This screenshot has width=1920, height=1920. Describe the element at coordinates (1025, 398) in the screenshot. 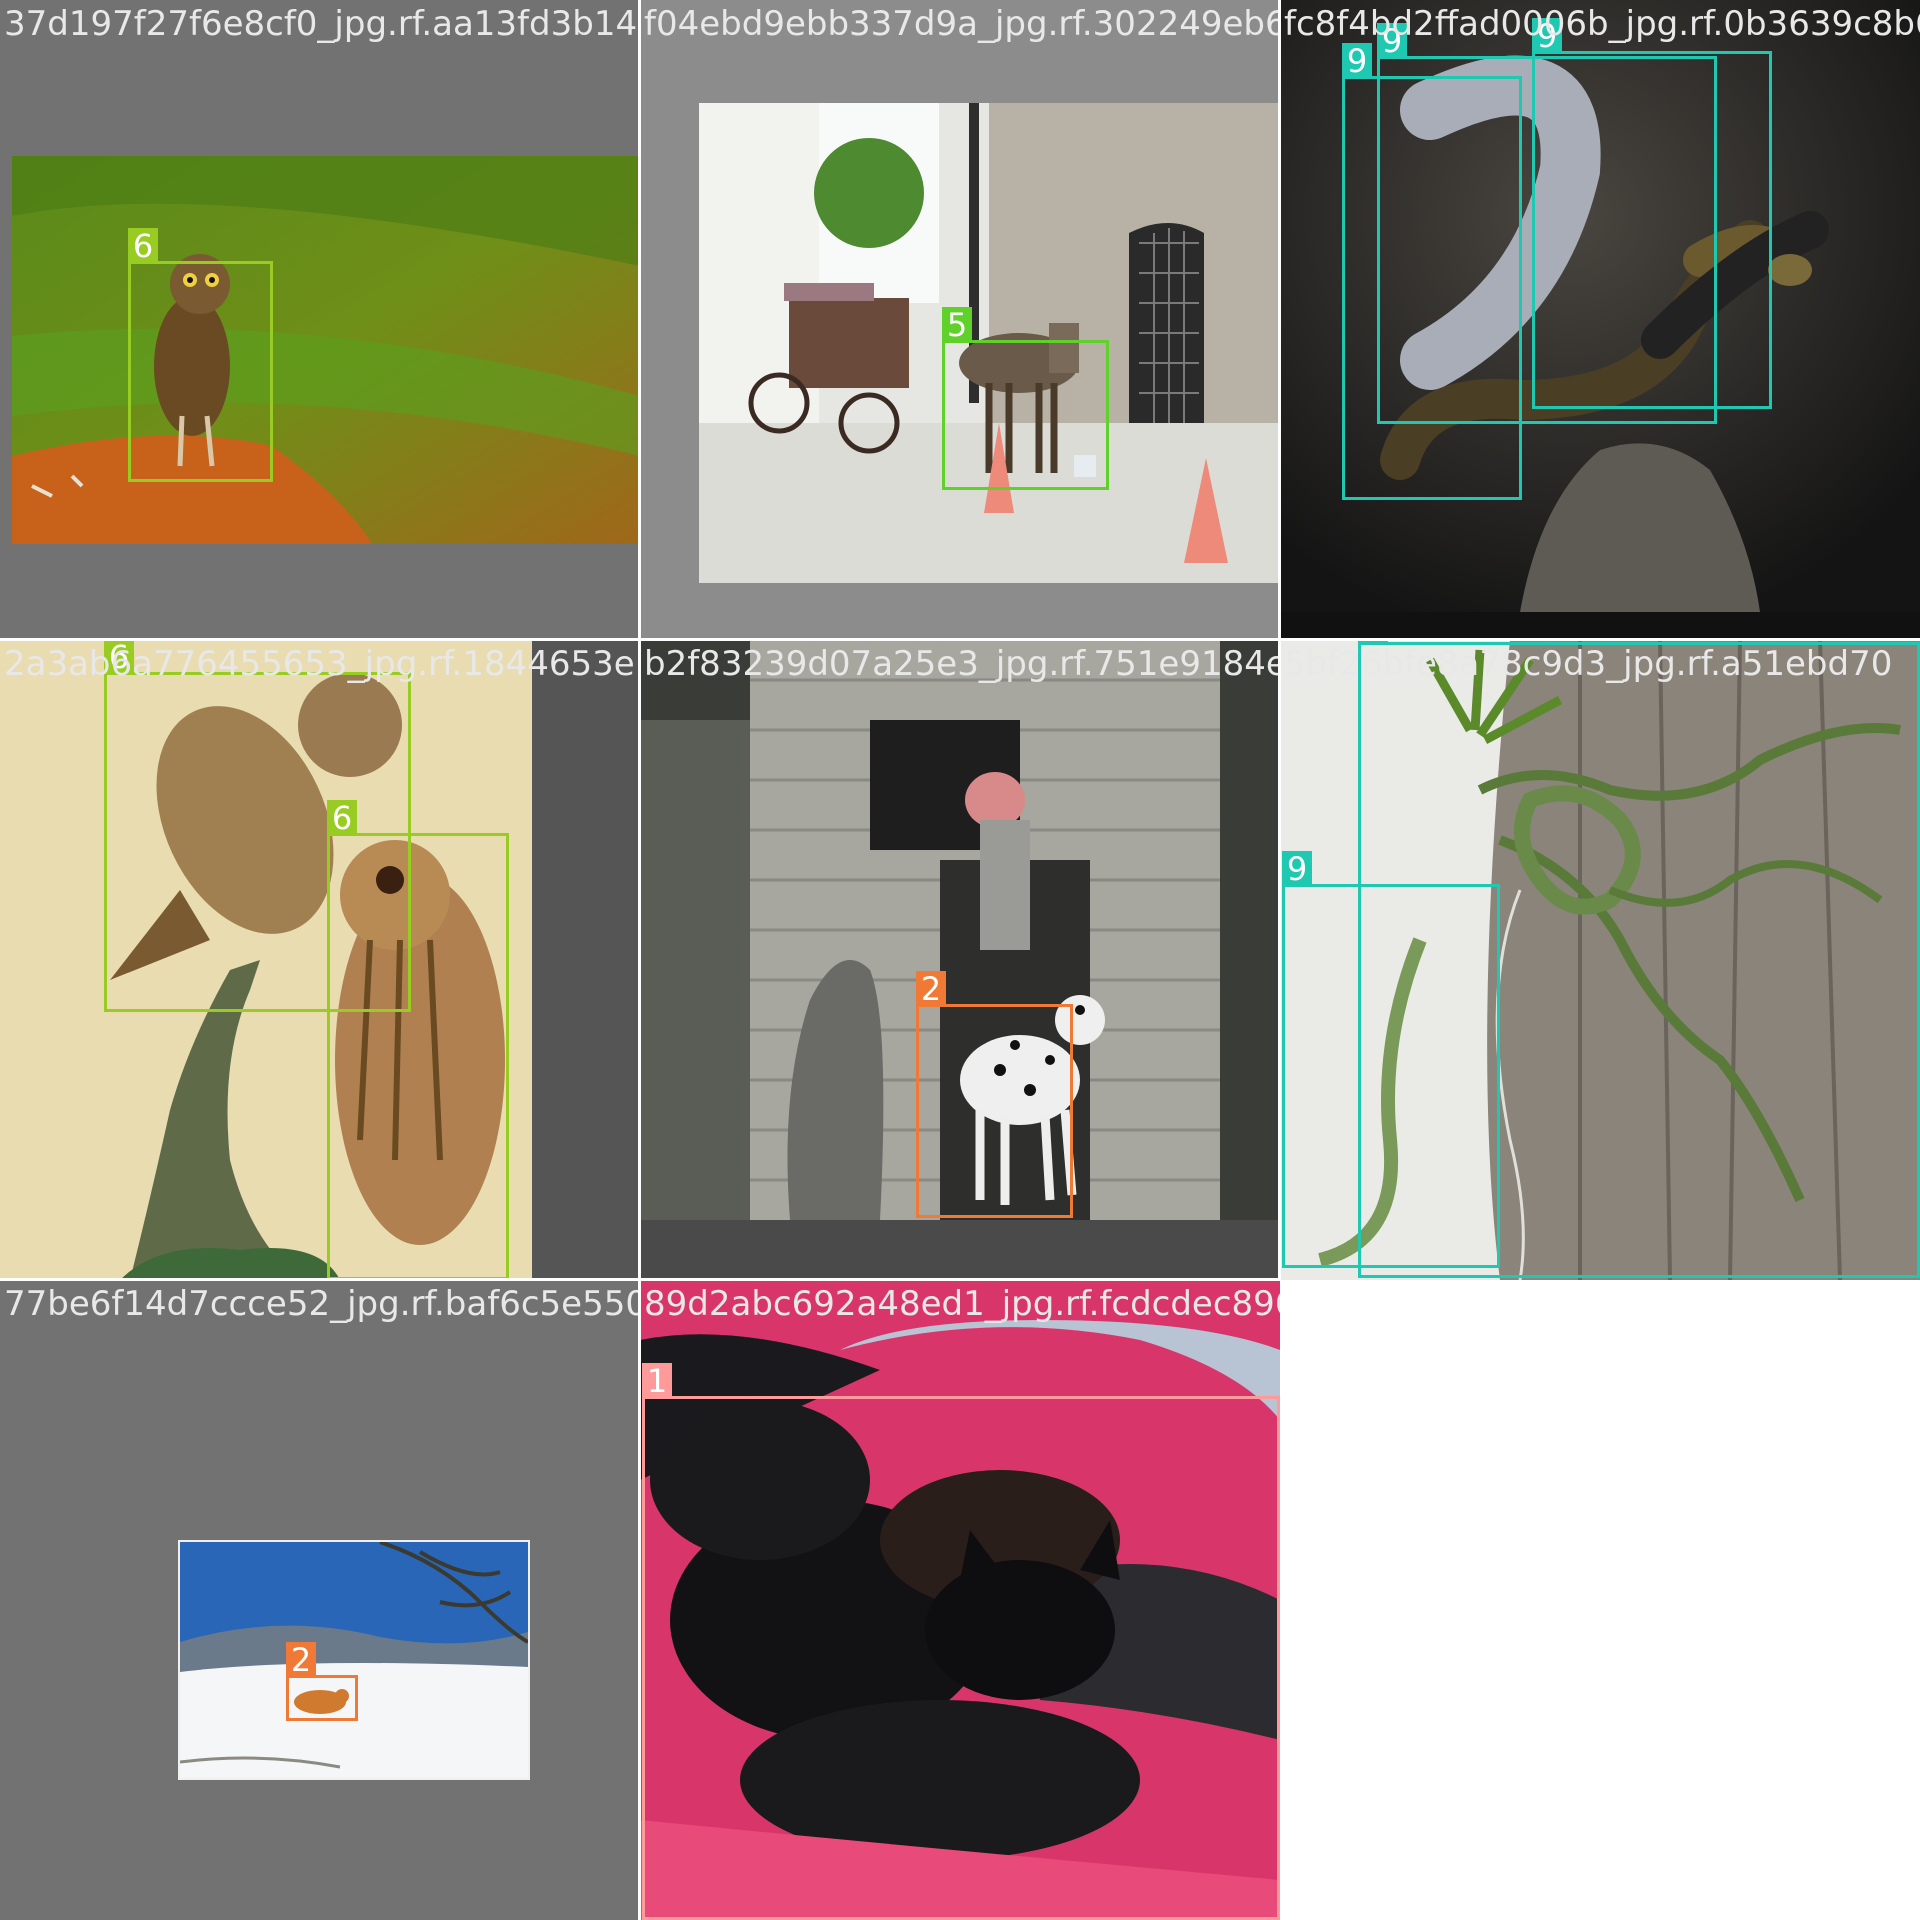

I see `detection-box: 5` at that location.